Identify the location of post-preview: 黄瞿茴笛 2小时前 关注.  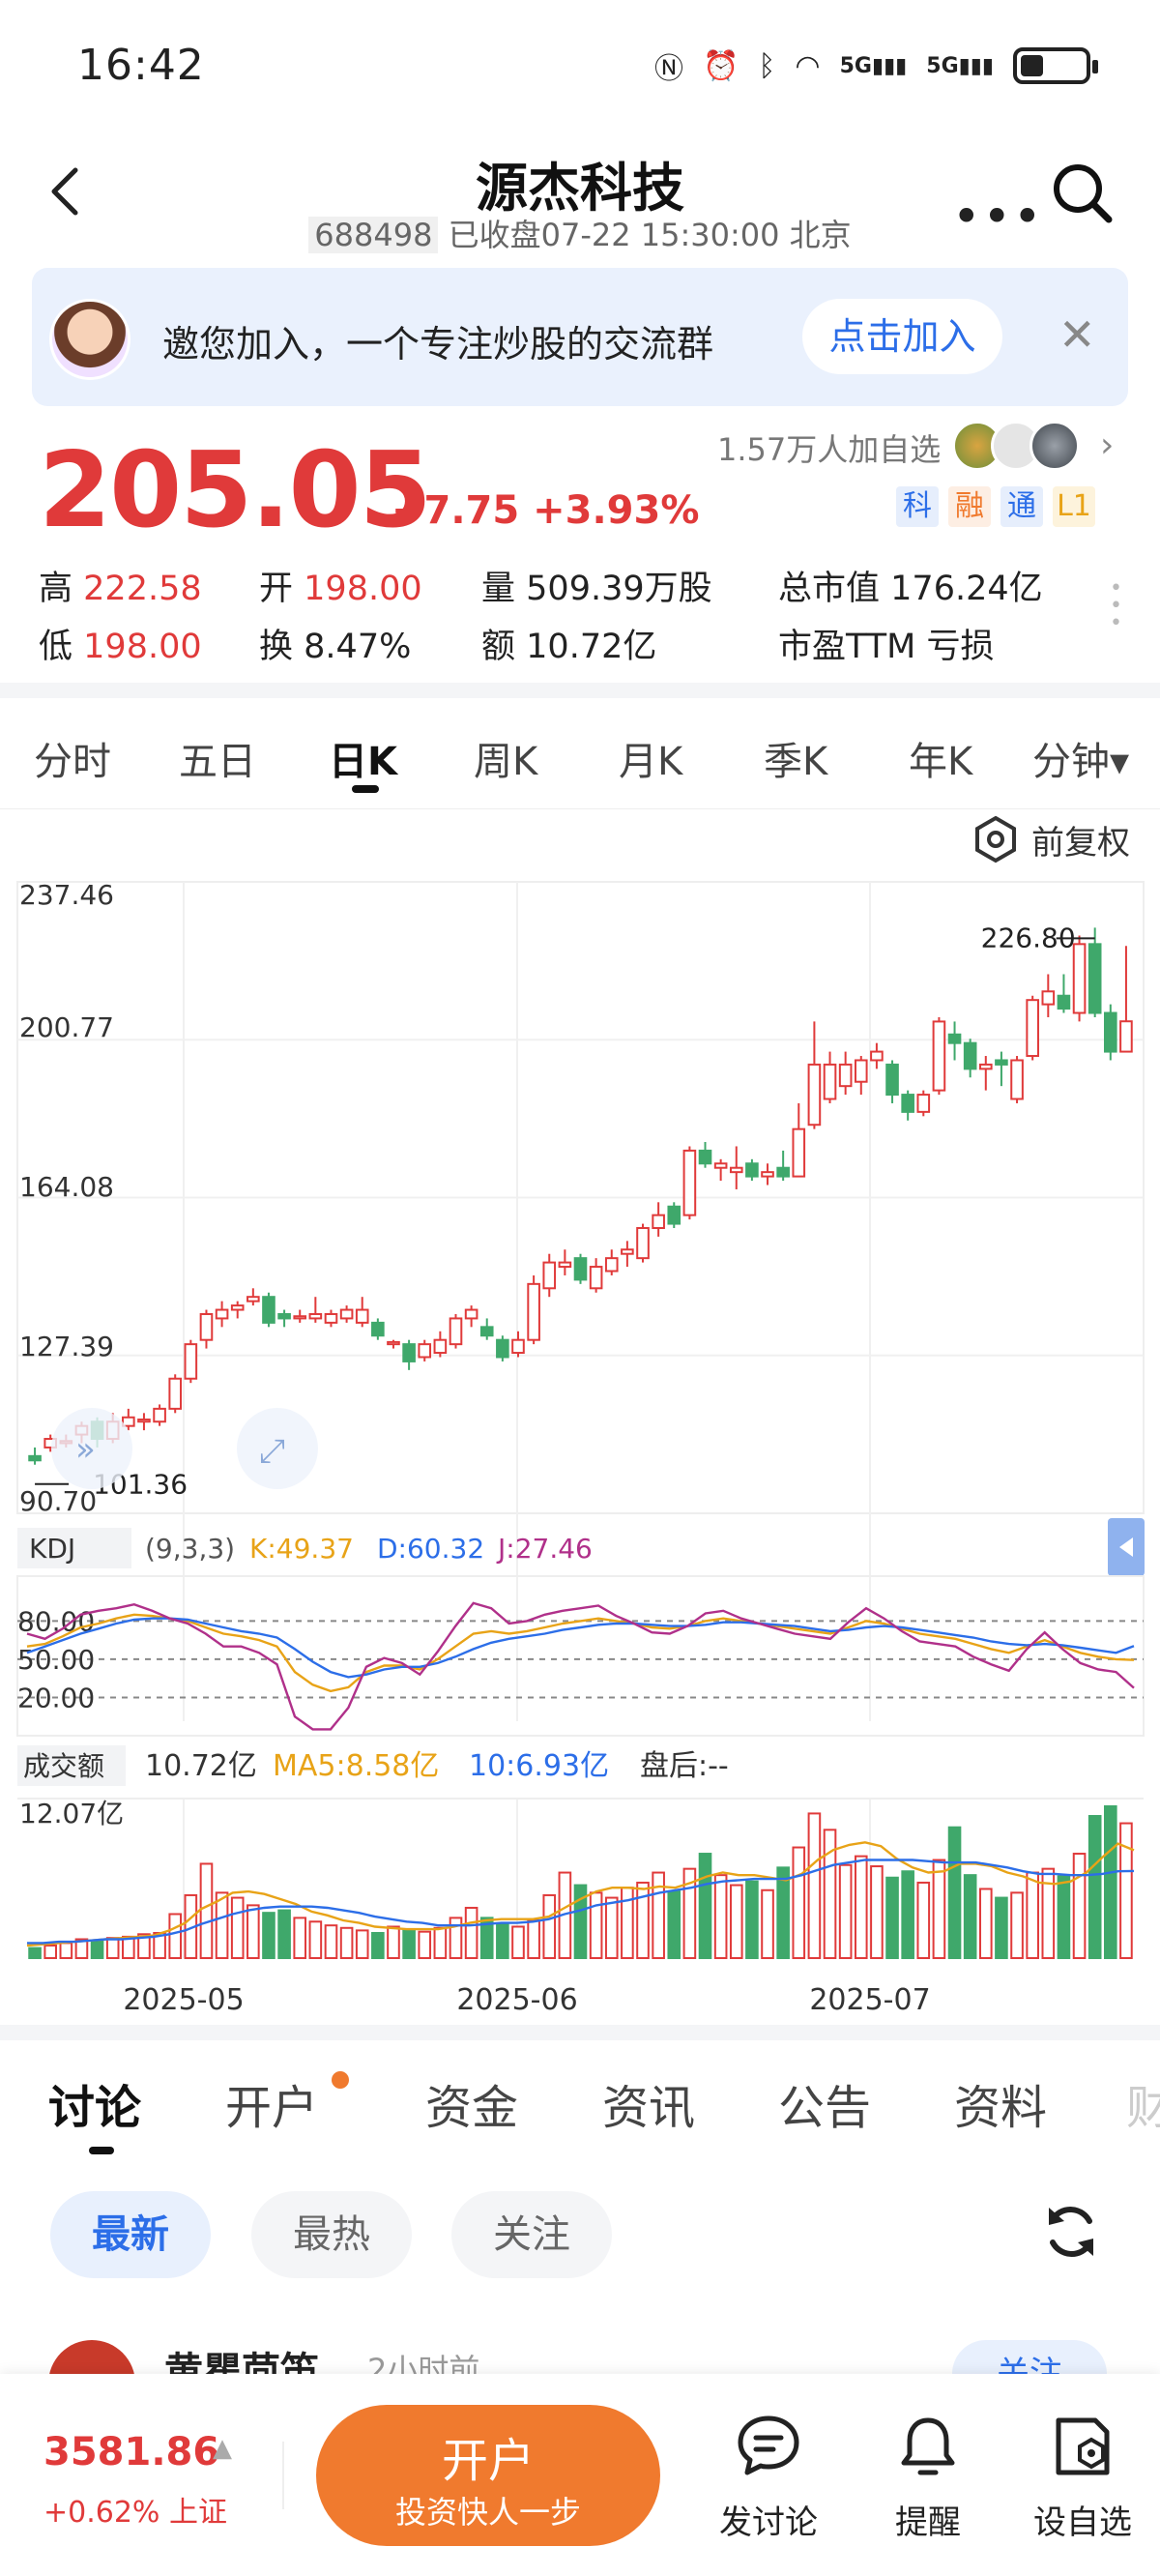
(580, 2359).